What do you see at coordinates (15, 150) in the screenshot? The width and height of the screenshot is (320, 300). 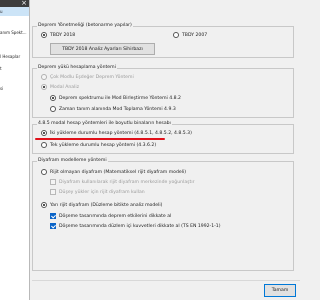 I see `navigation-pane: × u anım Spekt... l Hesaplar t si` at bounding box center [15, 150].